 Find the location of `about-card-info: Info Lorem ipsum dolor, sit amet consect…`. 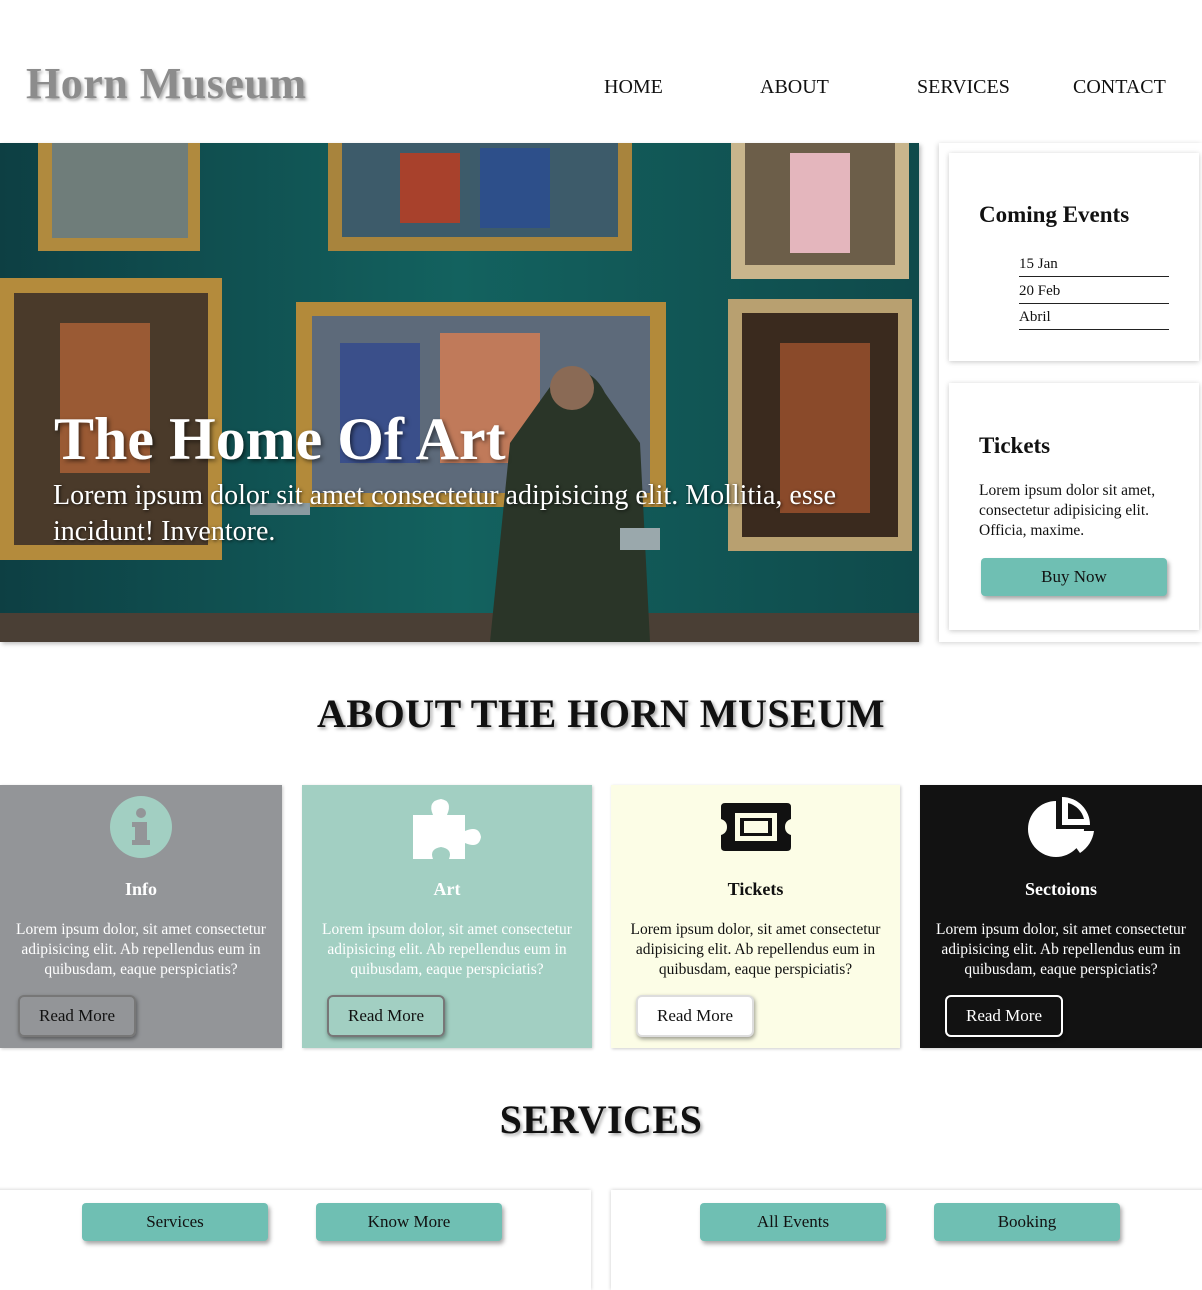

about-card-info: Info Lorem ipsum dolor, sit amet consect… is located at coordinates (141, 916).